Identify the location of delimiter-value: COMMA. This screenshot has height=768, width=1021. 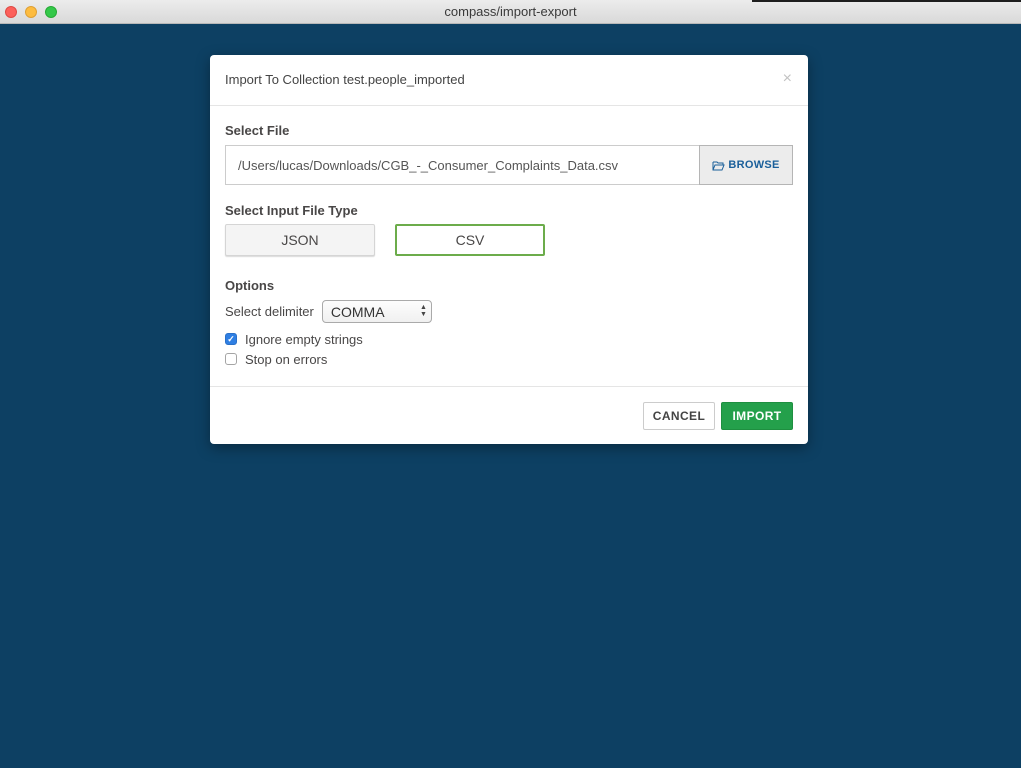
(357, 311).